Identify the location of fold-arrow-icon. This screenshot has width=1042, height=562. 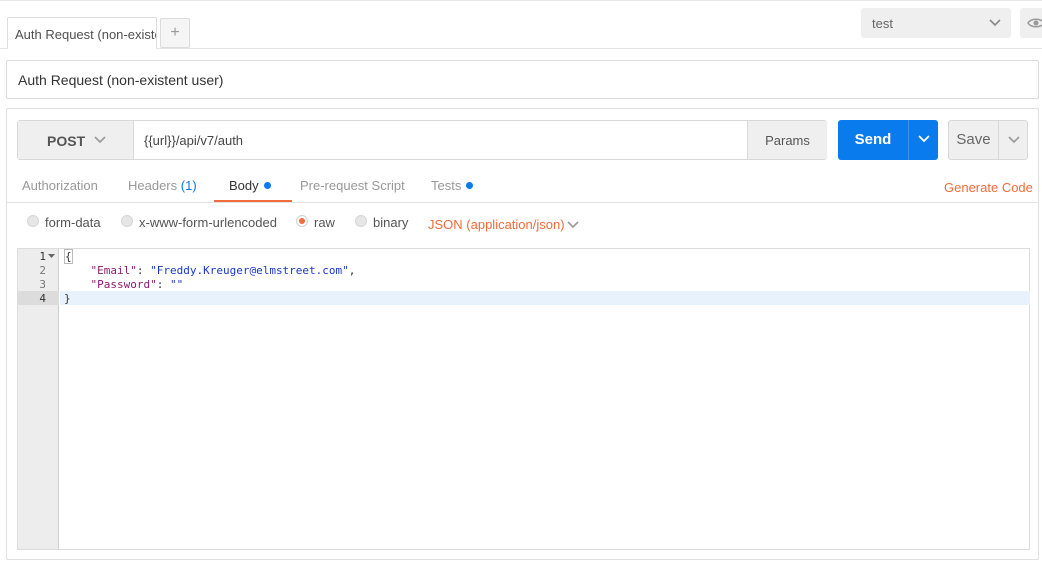
(51, 256).